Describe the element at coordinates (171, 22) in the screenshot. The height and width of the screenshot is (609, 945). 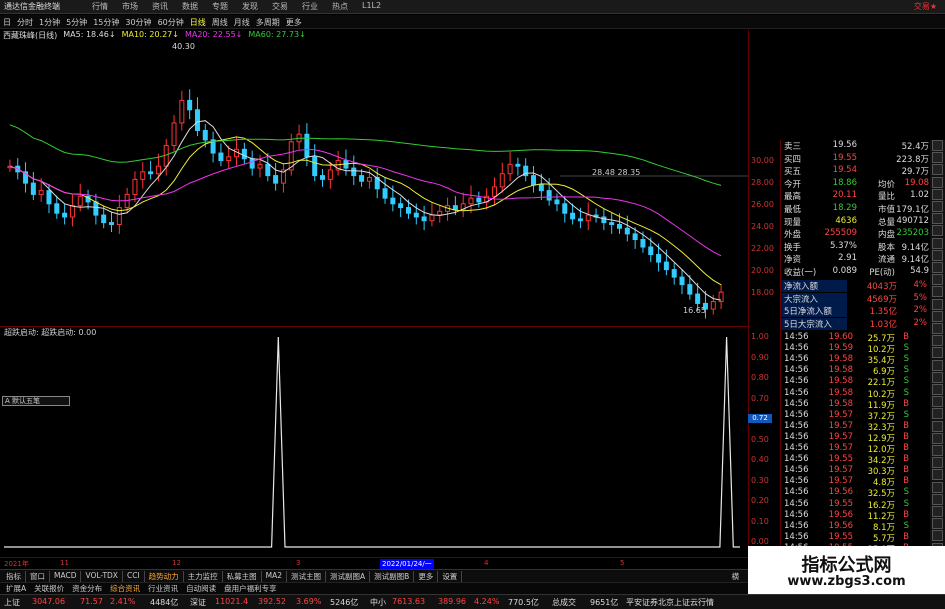
I see `period-6: 60分钟` at that location.